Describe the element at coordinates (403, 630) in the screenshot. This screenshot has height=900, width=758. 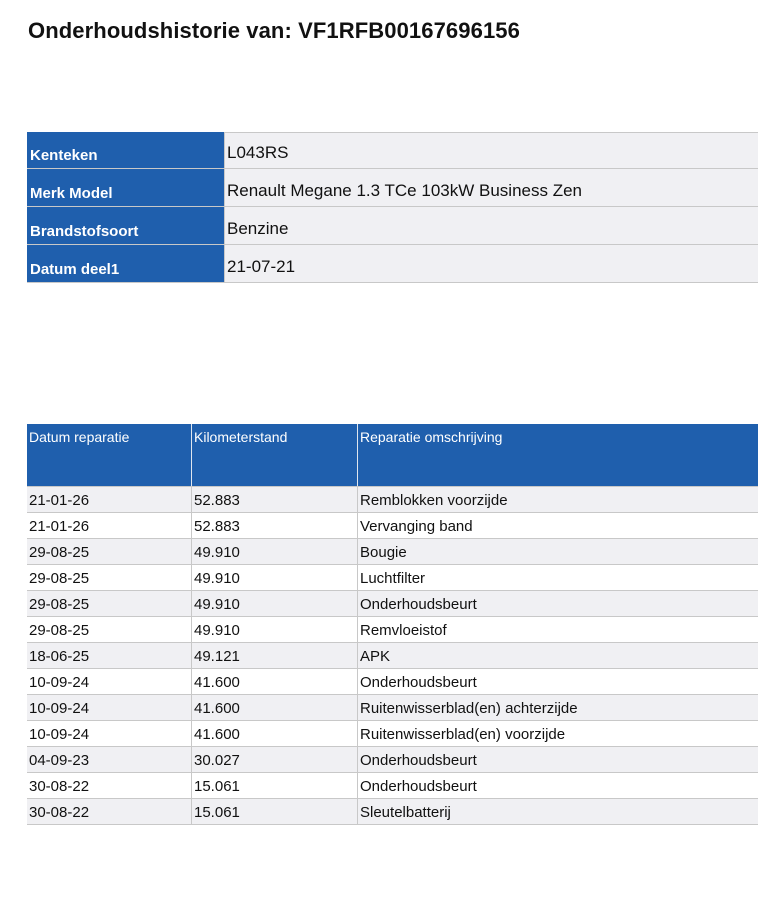
I see `cell-description: Remvloeistof` at that location.